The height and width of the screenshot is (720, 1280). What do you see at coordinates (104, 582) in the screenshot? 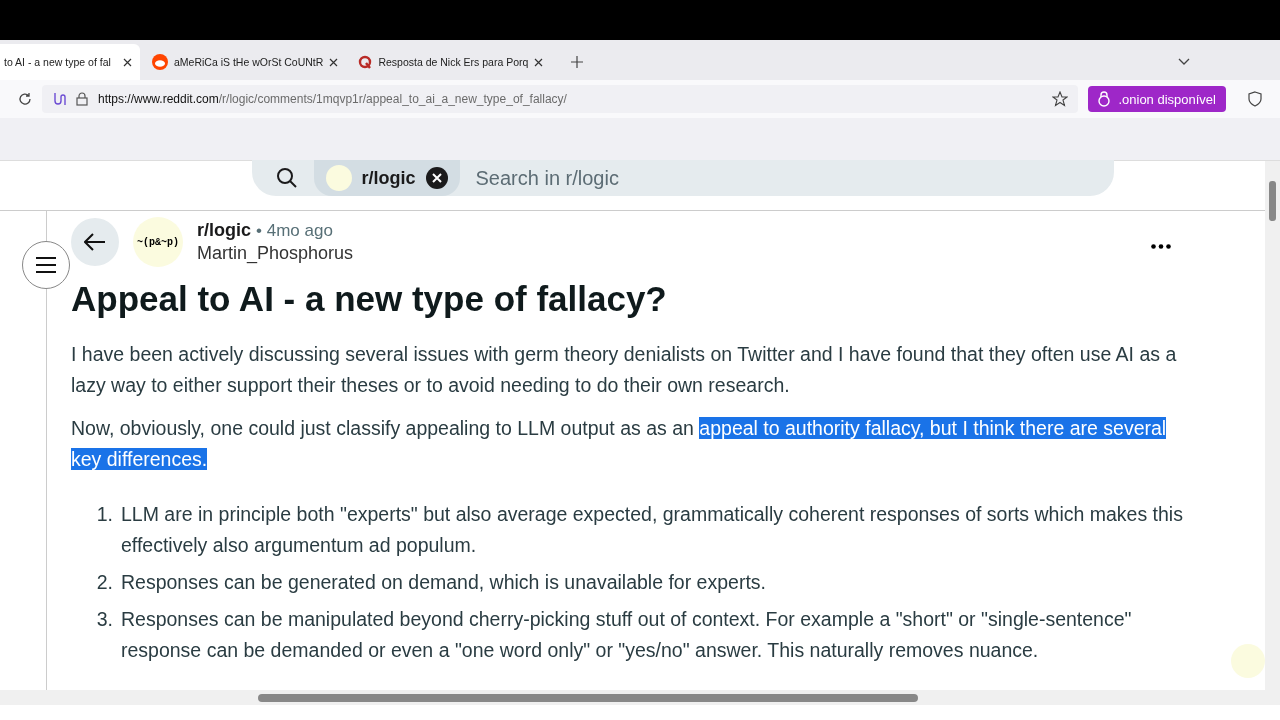
I see `list-number: 2.` at bounding box center [104, 582].